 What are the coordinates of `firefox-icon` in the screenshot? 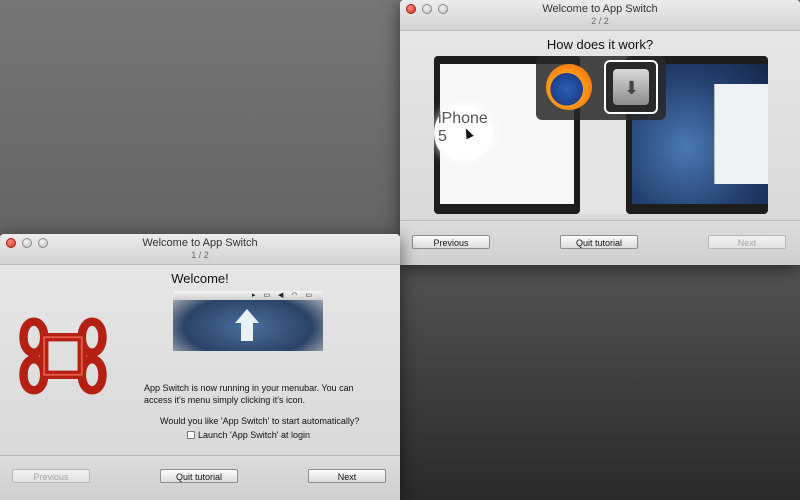 It's located at (569, 87).